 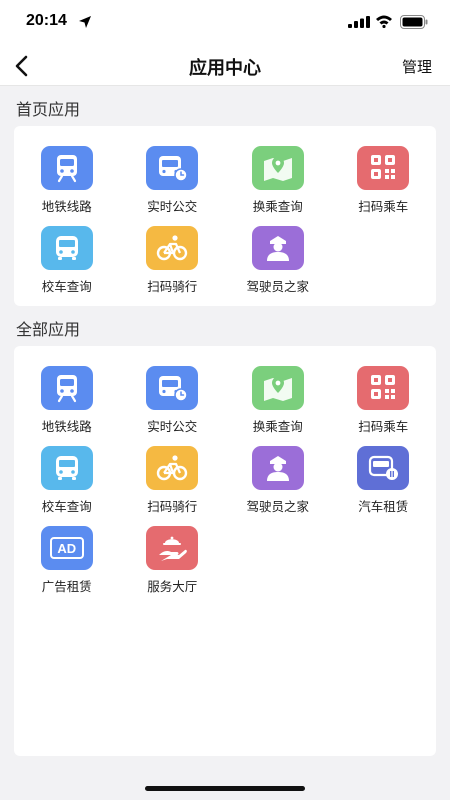 I want to click on home-app-item: 扫码乘车, so click(x=384, y=186).